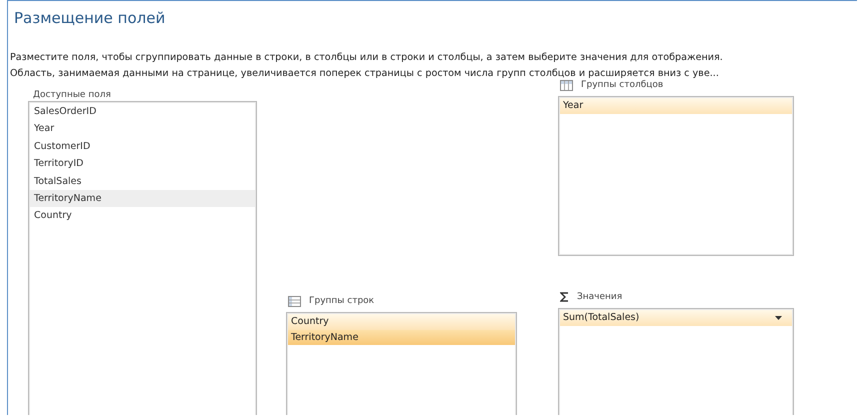 The image size is (858, 416). Describe the element at coordinates (142, 111) in the screenshot. I see `field-item: SalesOrderID` at that location.